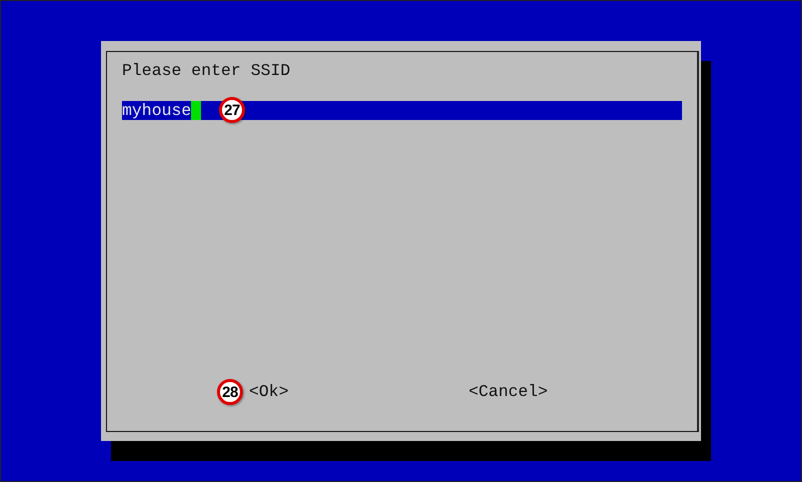 Image resolution: width=802 pixels, height=482 pixels. Describe the element at coordinates (232, 110) in the screenshot. I see `callout-badge: 27` at that location.